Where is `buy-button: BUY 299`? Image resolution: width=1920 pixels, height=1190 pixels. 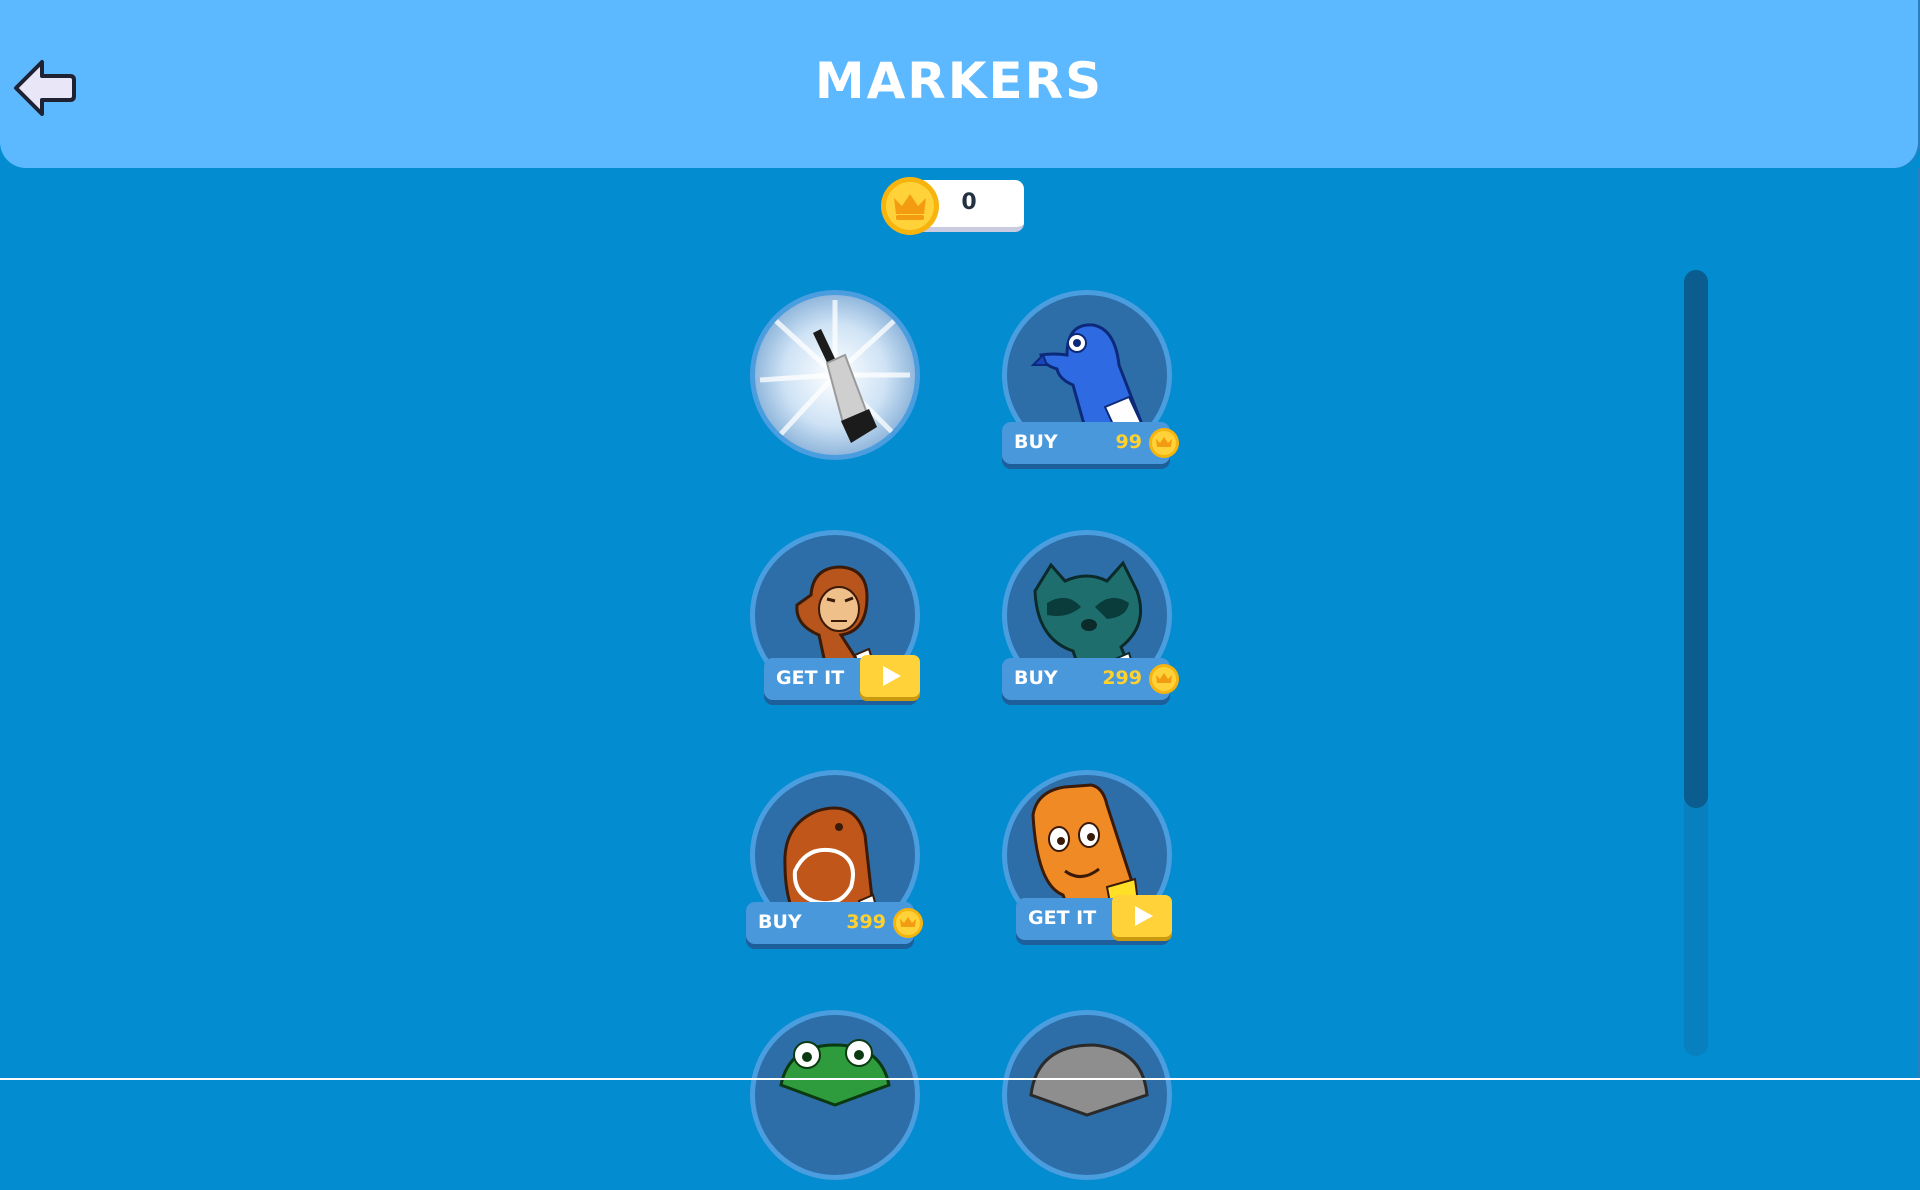
buy-button: BUY 299 is located at coordinates (1090, 679).